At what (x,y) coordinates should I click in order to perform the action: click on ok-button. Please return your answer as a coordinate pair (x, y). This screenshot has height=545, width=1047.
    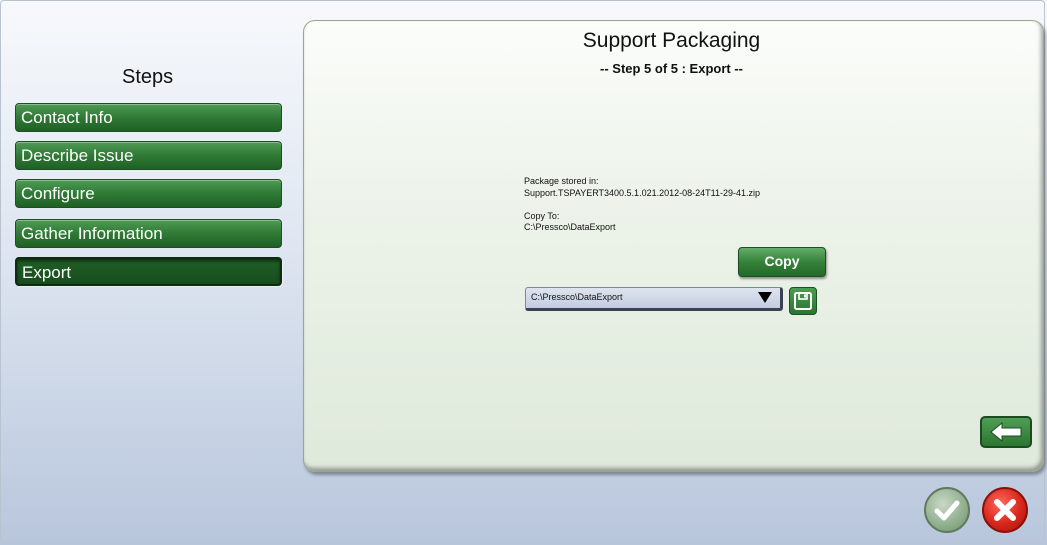
    Looking at the image, I should click on (947, 510).